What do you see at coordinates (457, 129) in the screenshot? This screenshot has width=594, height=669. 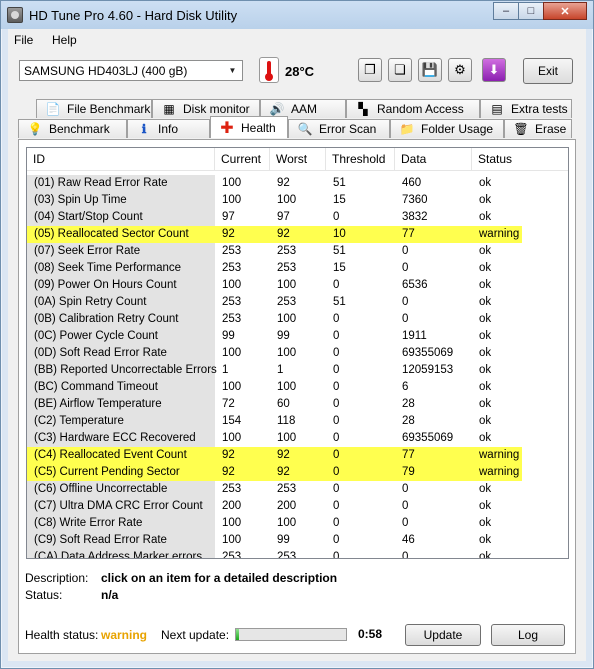 I see `tab-label: Folder Usage` at bounding box center [457, 129].